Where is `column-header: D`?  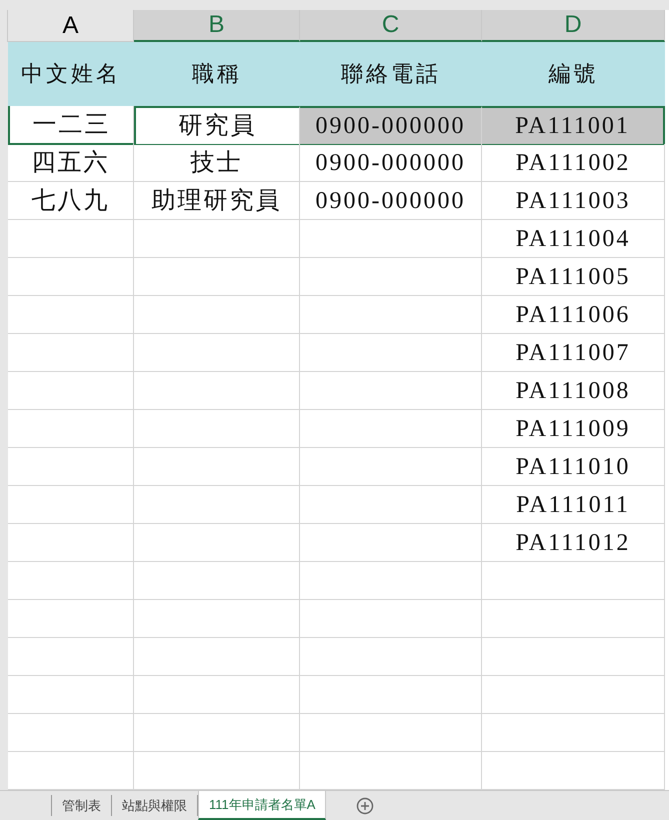
column-header: D is located at coordinates (573, 26).